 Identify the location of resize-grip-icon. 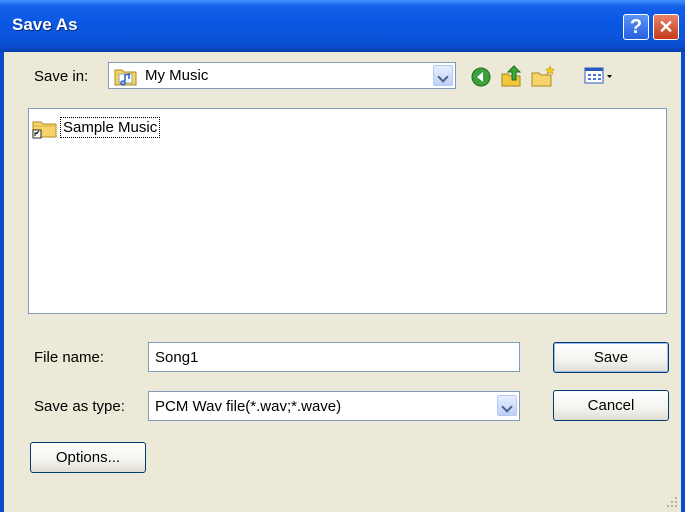
(671, 501).